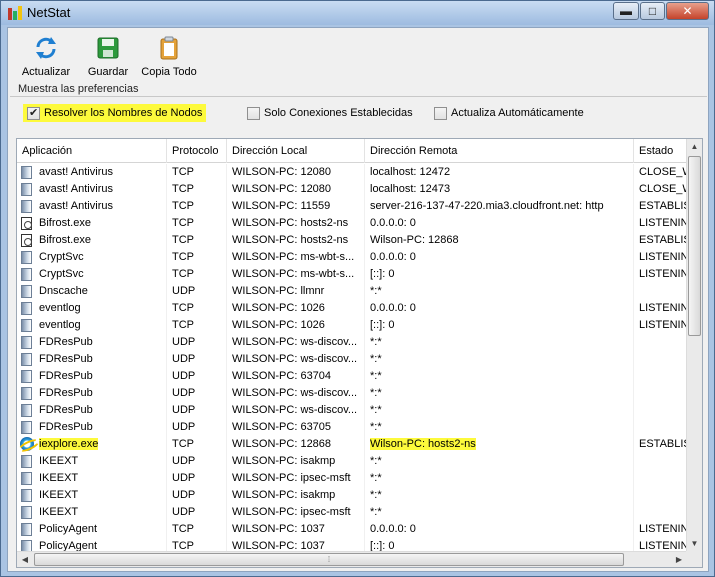  I want to click on cell-application: eventlog, so click(92, 325).